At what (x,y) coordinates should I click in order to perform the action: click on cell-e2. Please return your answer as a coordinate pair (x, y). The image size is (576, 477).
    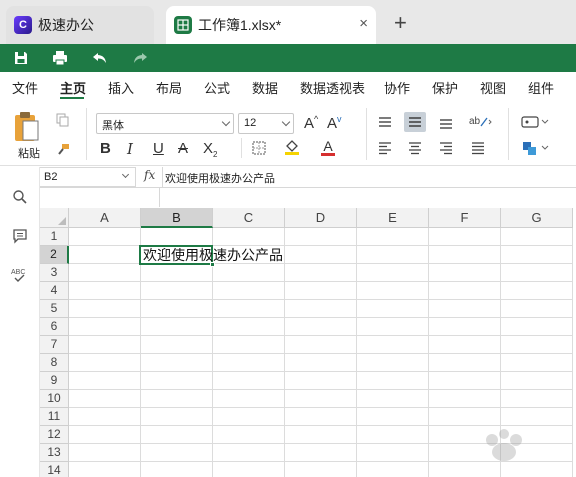
    Looking at the image, I should click on (393, 255).